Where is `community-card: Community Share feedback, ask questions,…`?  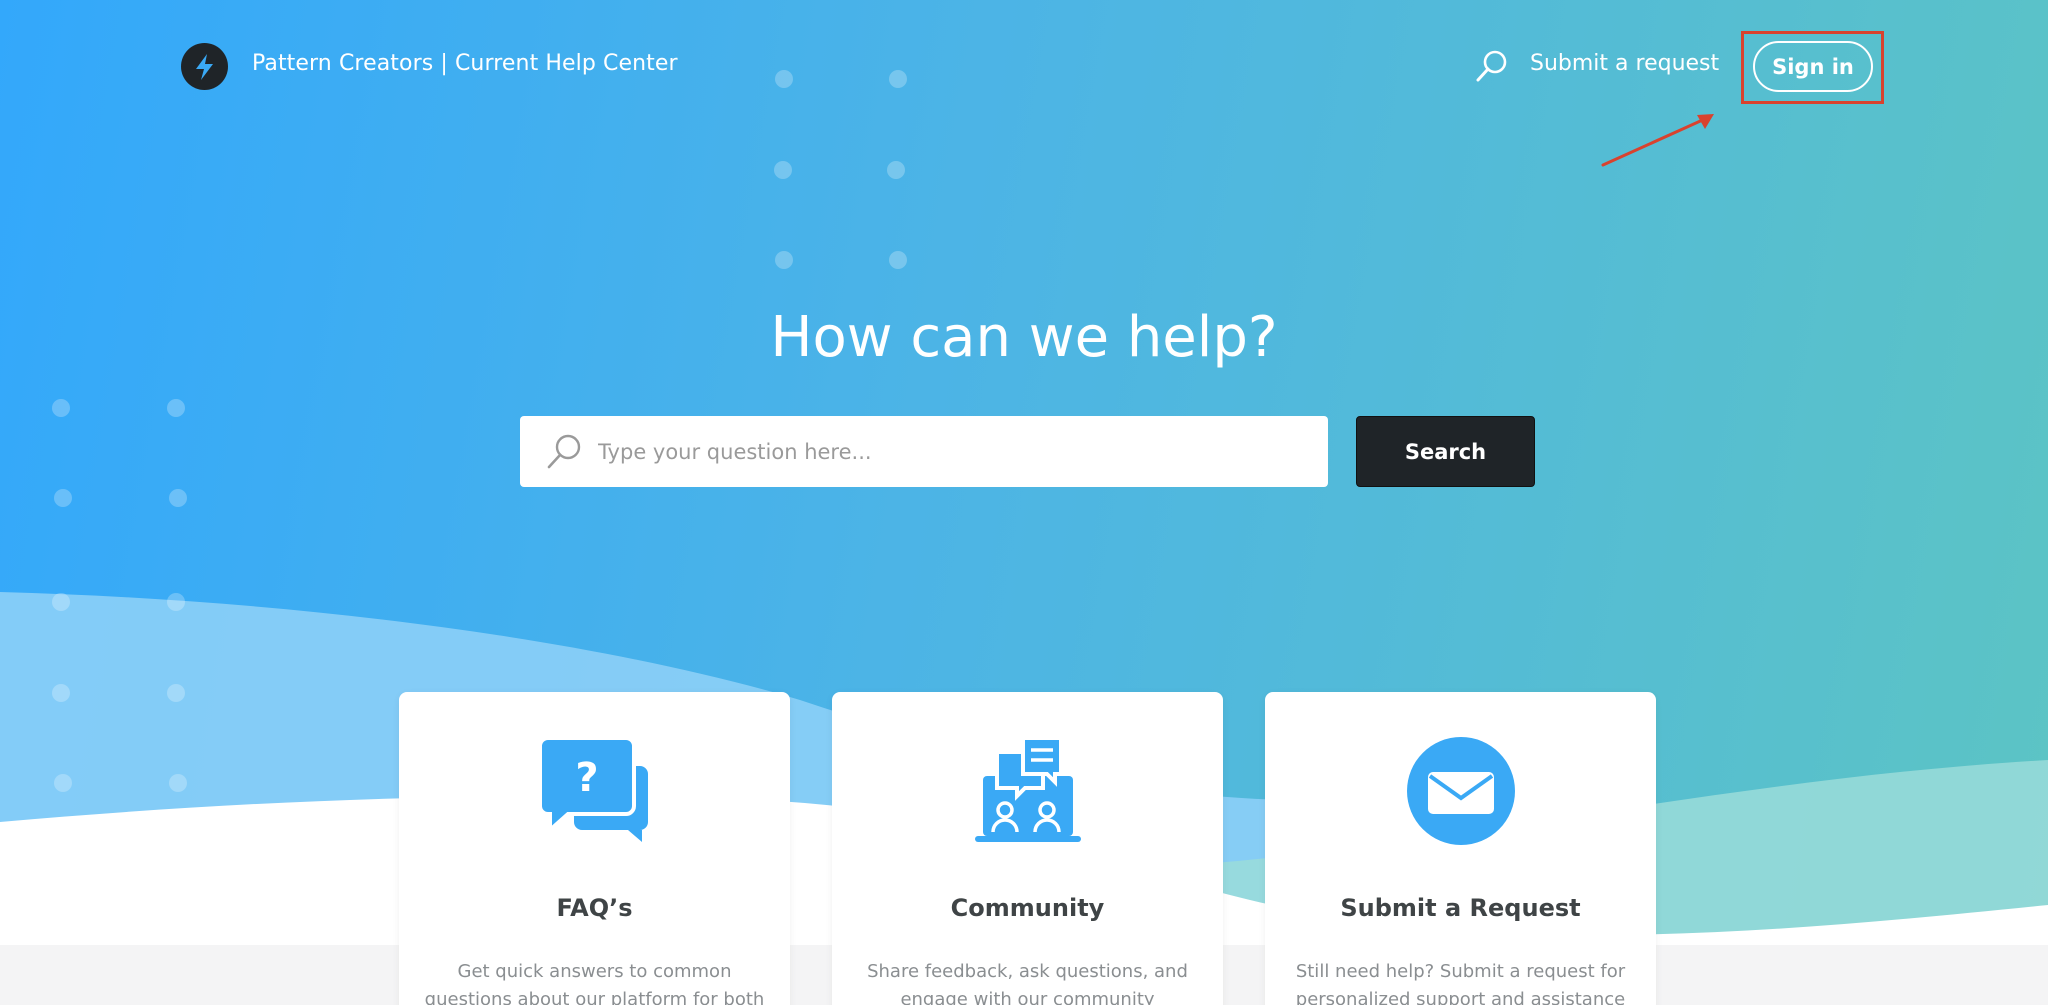 community-card: Community Share feedback, ask questions,… is located at coordinates (1027, 848).